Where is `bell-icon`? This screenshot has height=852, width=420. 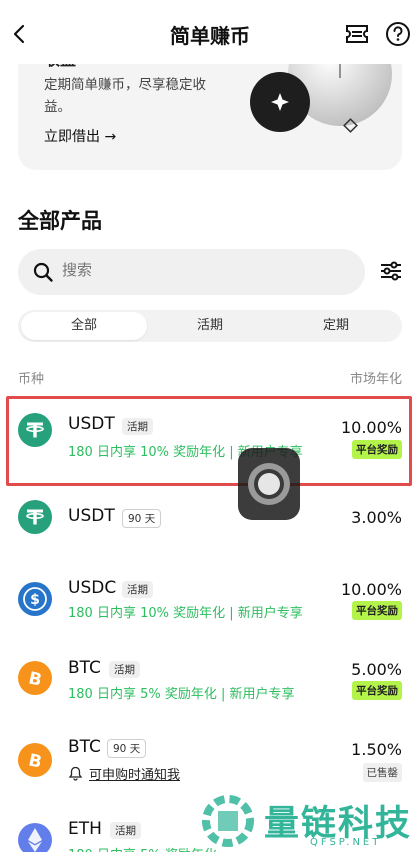 bell-icon is located at coordinates (75, 773).